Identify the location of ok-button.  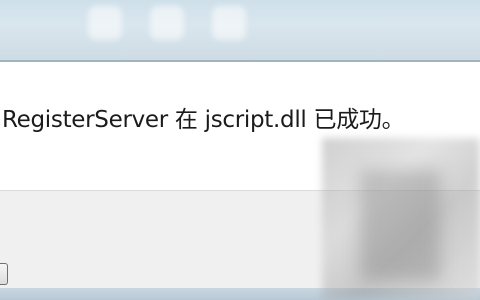
(4, 274).